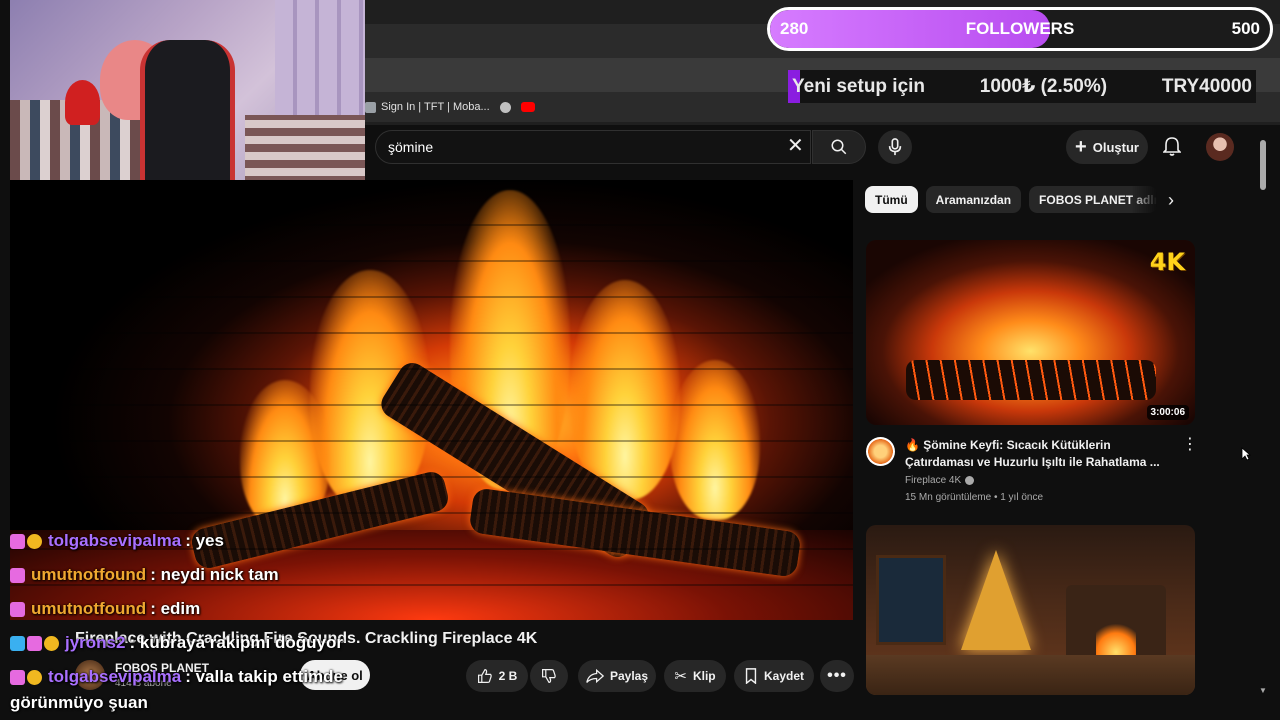  I want to click on chevron-right-icon: ›, so click(1171, 200).